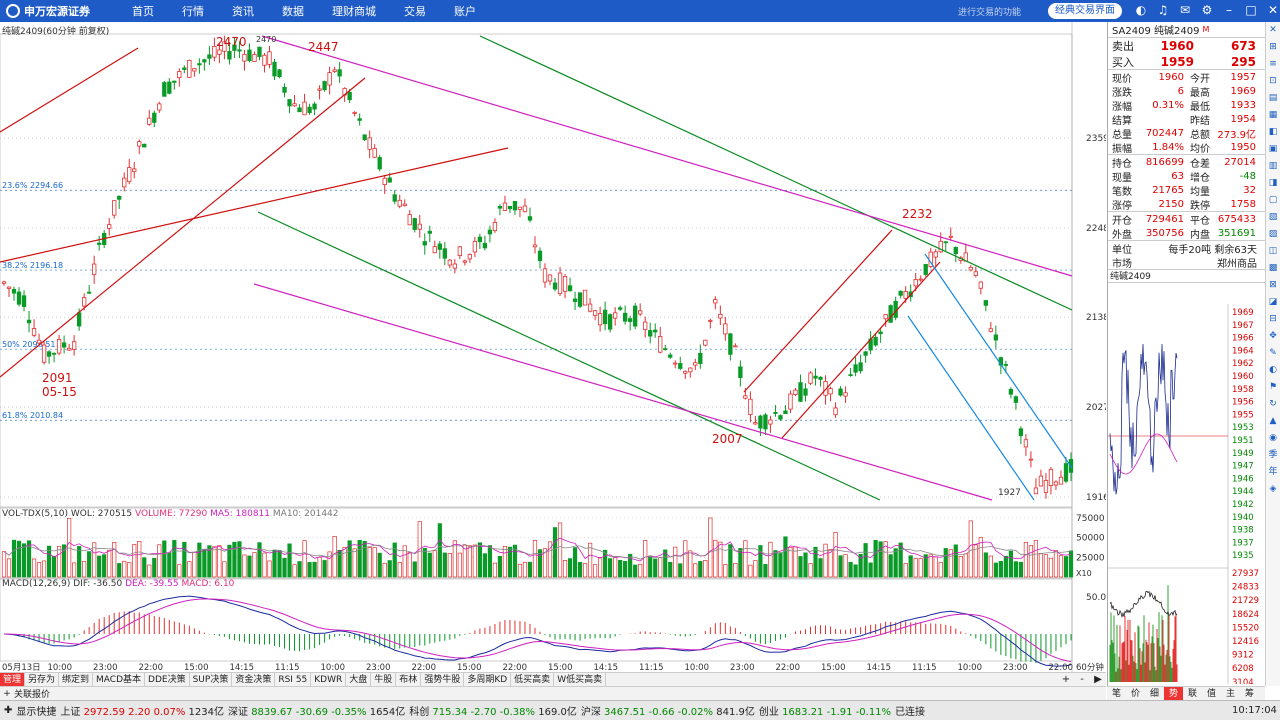 This screenshot has width=1280, height=720. Describe the element at coordinates (1192, 693) in the screenshot. I see `quote-tab: 联` at that location.